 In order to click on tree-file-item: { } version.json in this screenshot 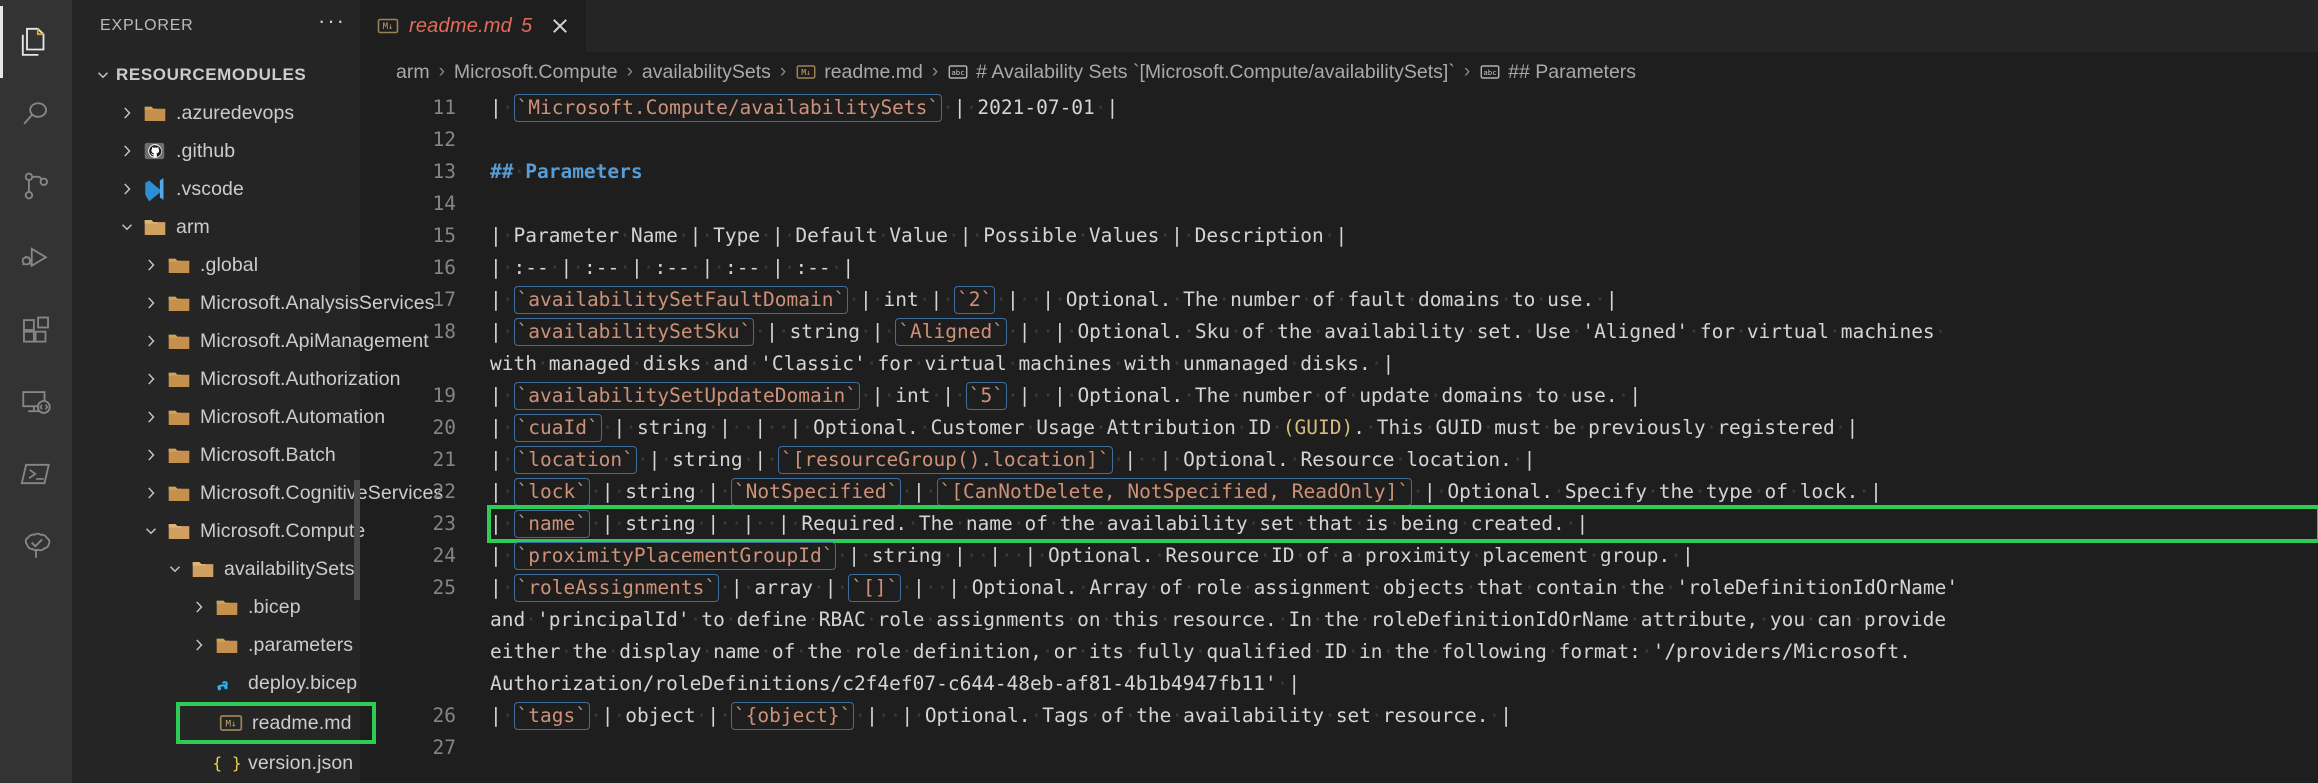, I will do `click(216, 763)`.